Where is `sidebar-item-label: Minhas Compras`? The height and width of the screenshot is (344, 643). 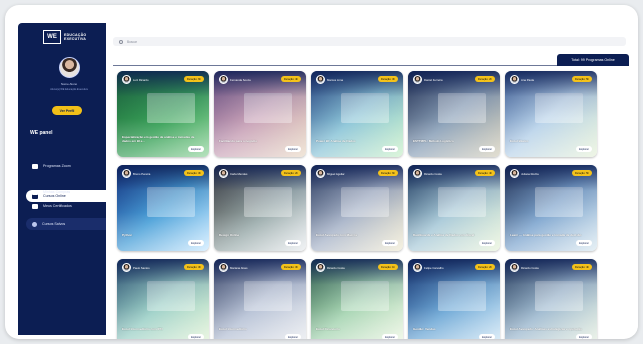
sidebar-item-label: Minhas Compras is located at coordinates (57, 192).